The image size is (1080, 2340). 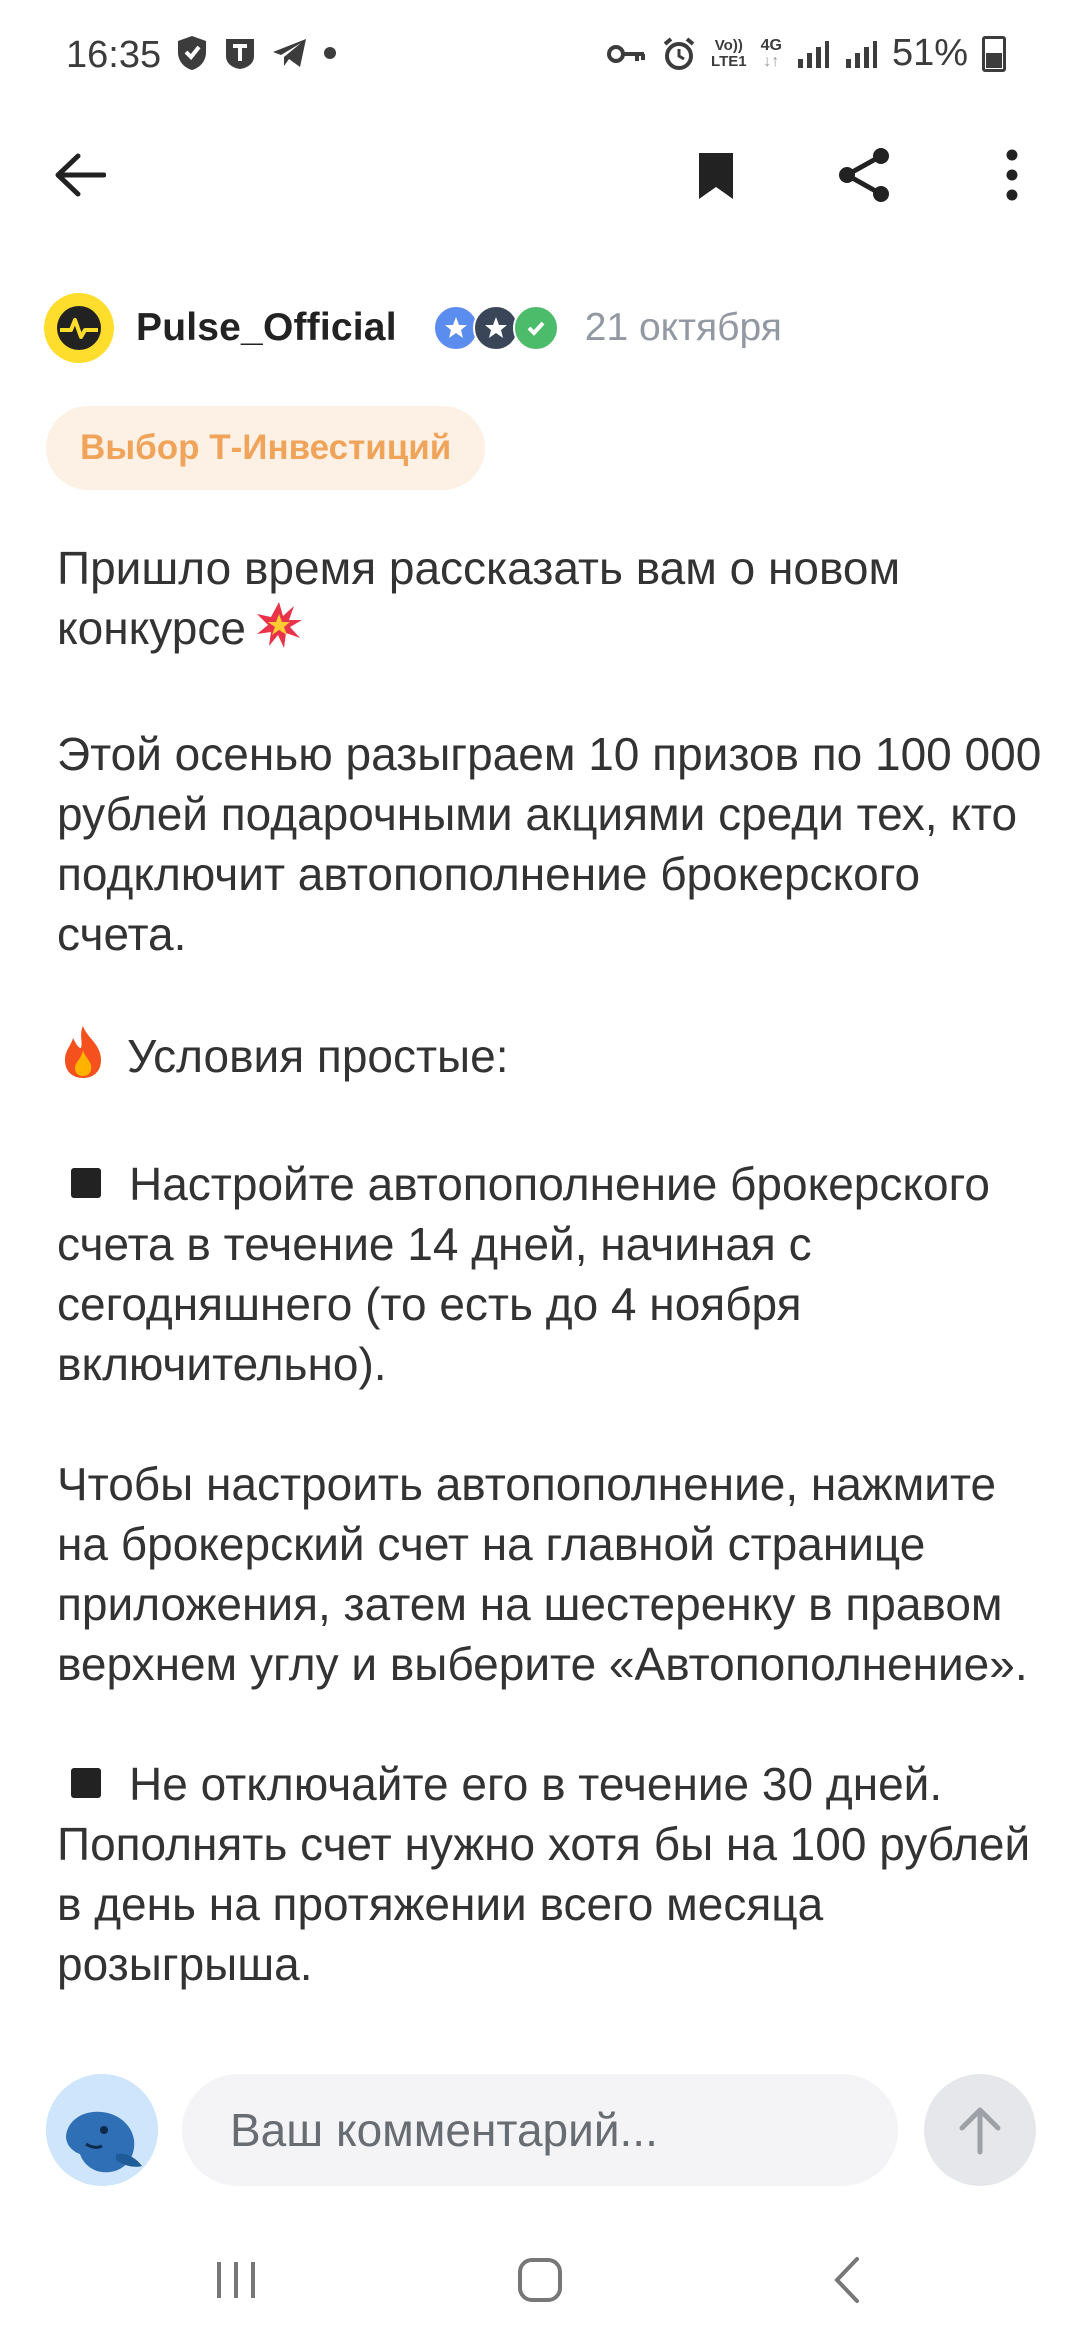 I want to click on star-badge-icon, so click(x=455, y=328).